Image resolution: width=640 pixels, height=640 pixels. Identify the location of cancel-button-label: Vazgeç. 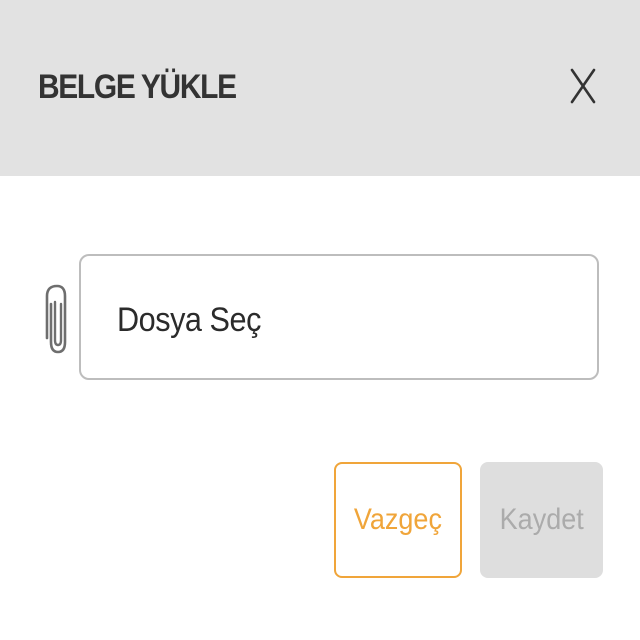
(398, 519).